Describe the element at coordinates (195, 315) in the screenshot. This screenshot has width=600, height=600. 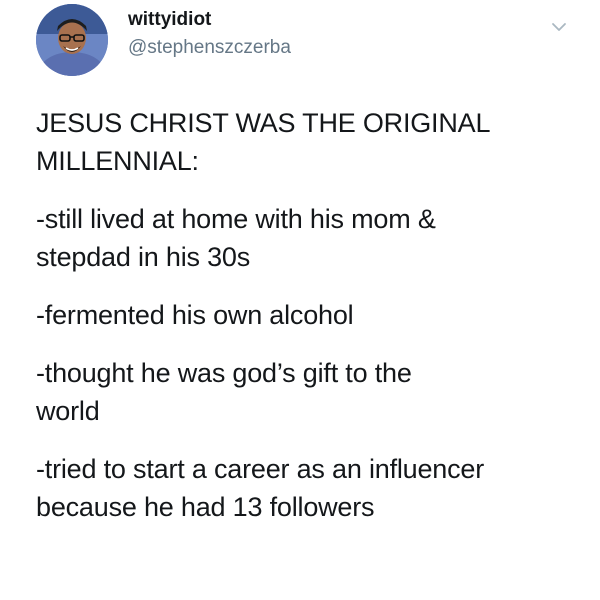
I see `tweet-line: -fermented his own alcohol` at that location.